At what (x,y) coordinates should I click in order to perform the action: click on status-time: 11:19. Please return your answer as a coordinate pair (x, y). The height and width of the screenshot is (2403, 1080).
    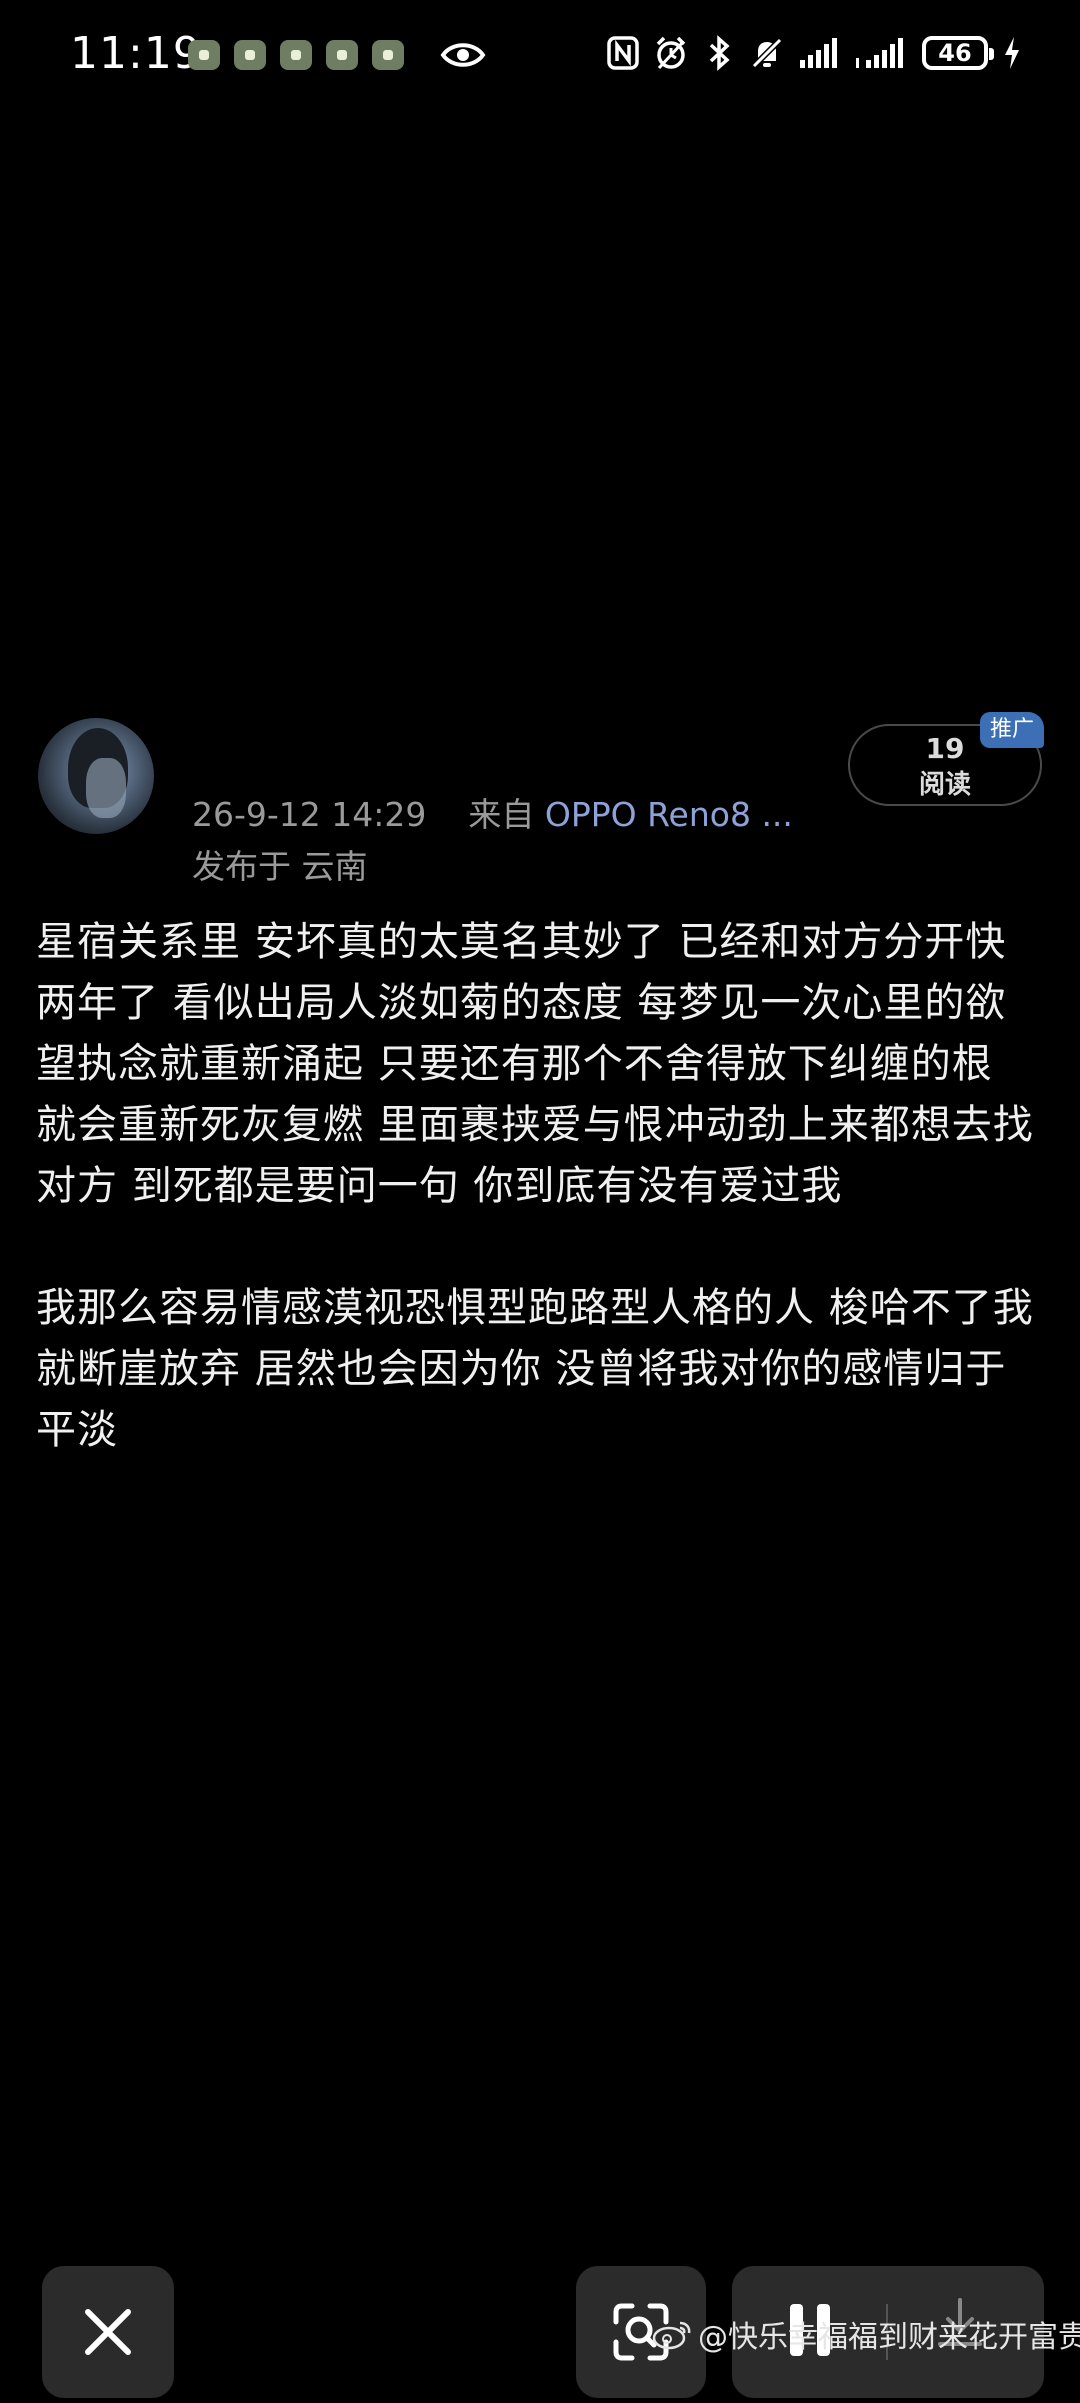
    Looking at the image, I should click on (136, 53).